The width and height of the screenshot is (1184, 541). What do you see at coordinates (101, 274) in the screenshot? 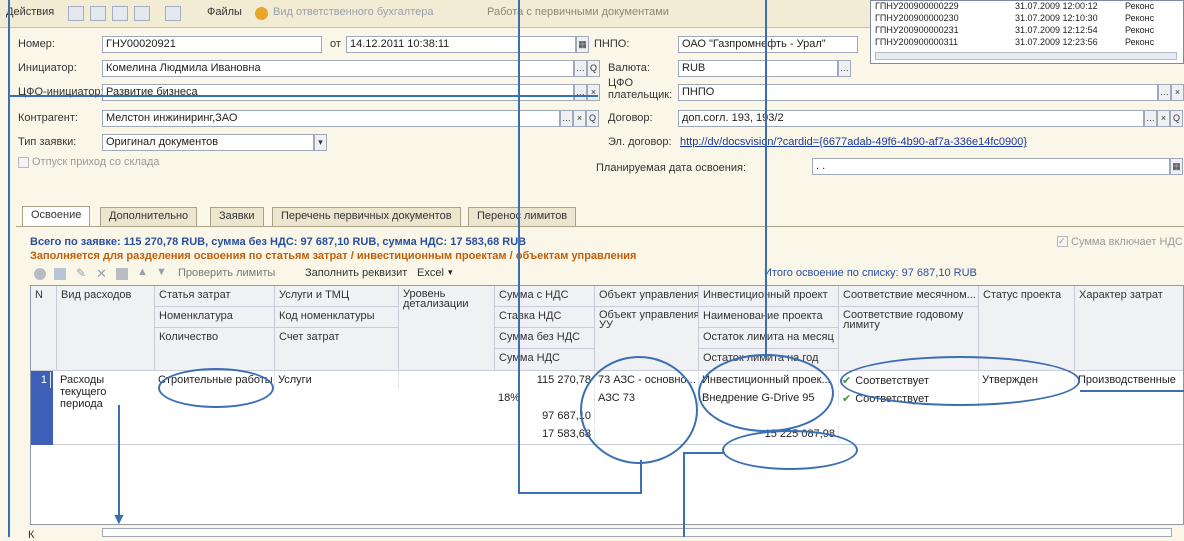
I see `delete-icon: ✕` at bounding box center [101, 274].